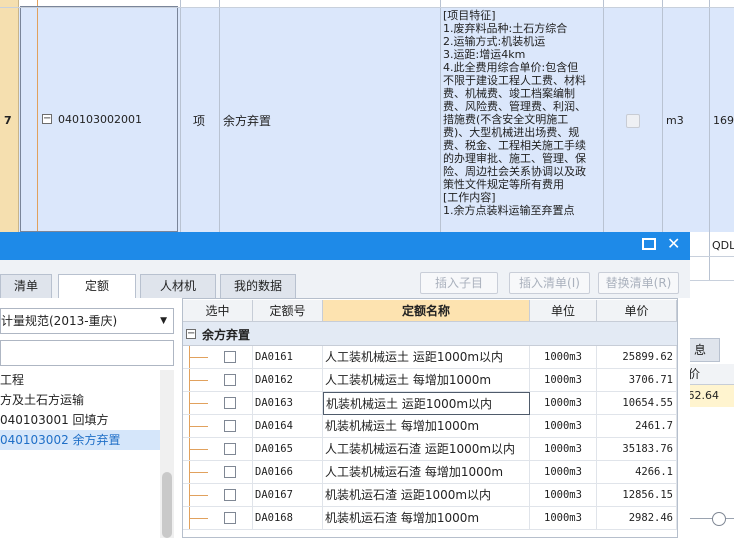 This screenshot has height=538, width=734. Describe the element at coordinates (97, 286) in the screenshot. I see `tab-quota: 定额` at that location.